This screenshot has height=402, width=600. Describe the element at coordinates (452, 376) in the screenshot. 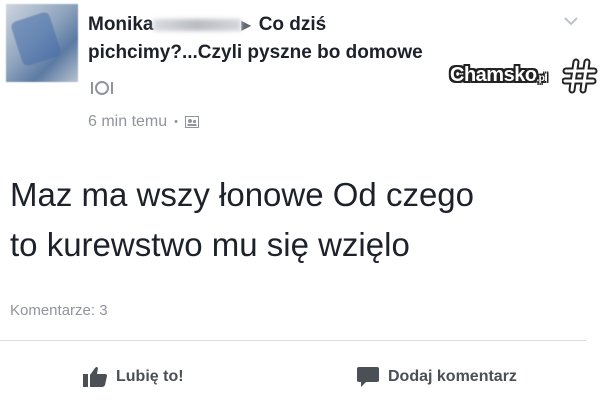

I see `add-comment-label: Dodaj komentarz` at that location.